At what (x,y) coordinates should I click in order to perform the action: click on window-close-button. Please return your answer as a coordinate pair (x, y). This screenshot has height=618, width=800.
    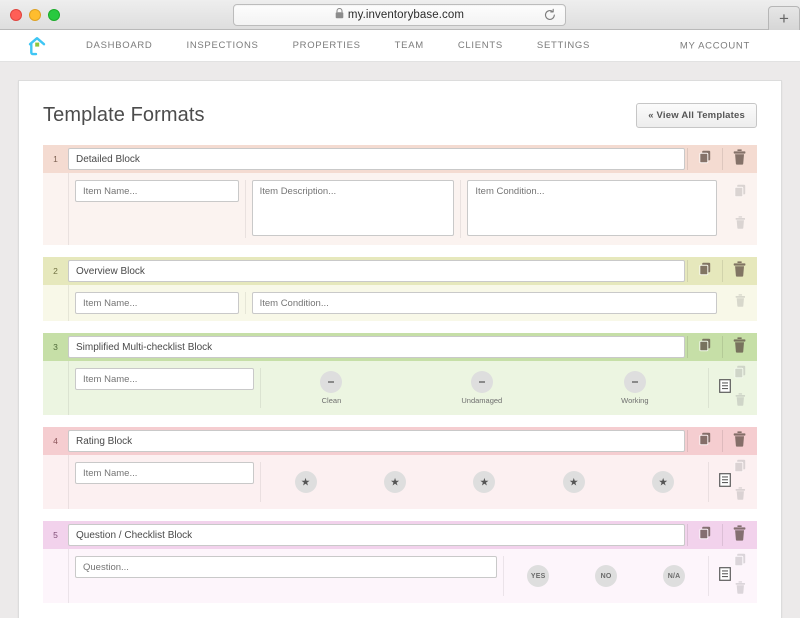
    Looking at the image, I should click on (16, 15).